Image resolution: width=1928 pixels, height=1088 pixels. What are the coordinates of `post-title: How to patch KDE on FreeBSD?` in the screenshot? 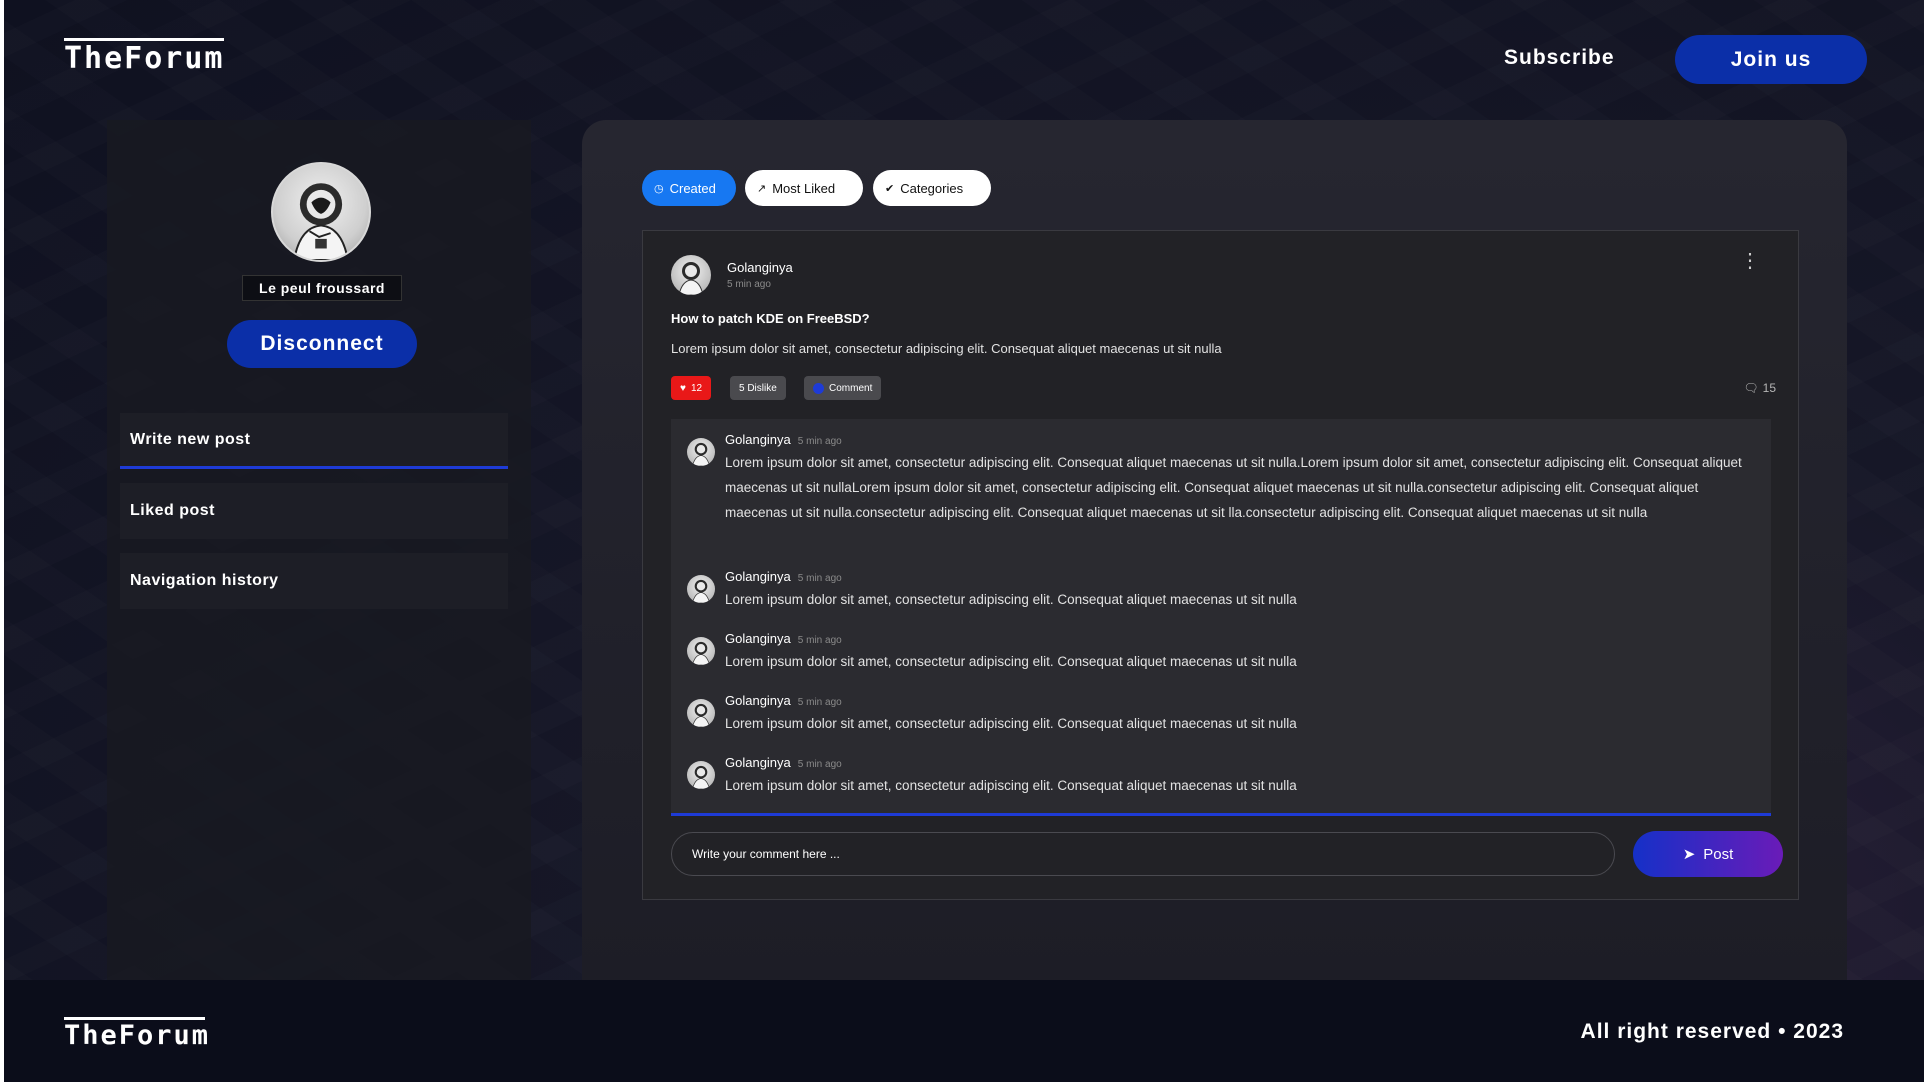 It's located at (770, 318).